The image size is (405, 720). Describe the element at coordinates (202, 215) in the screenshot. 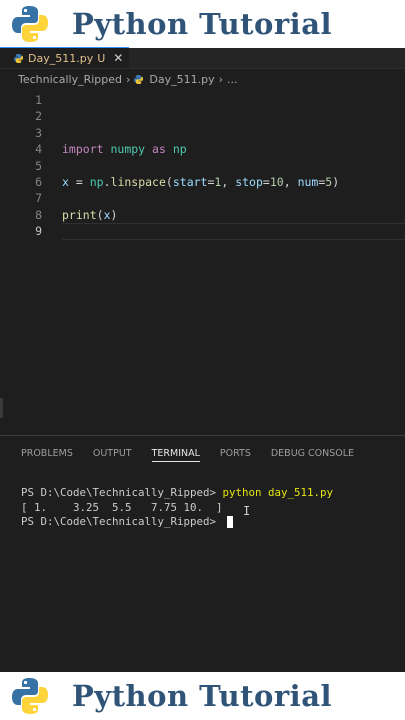

I see `code-line: 8 print(x)` at that location.